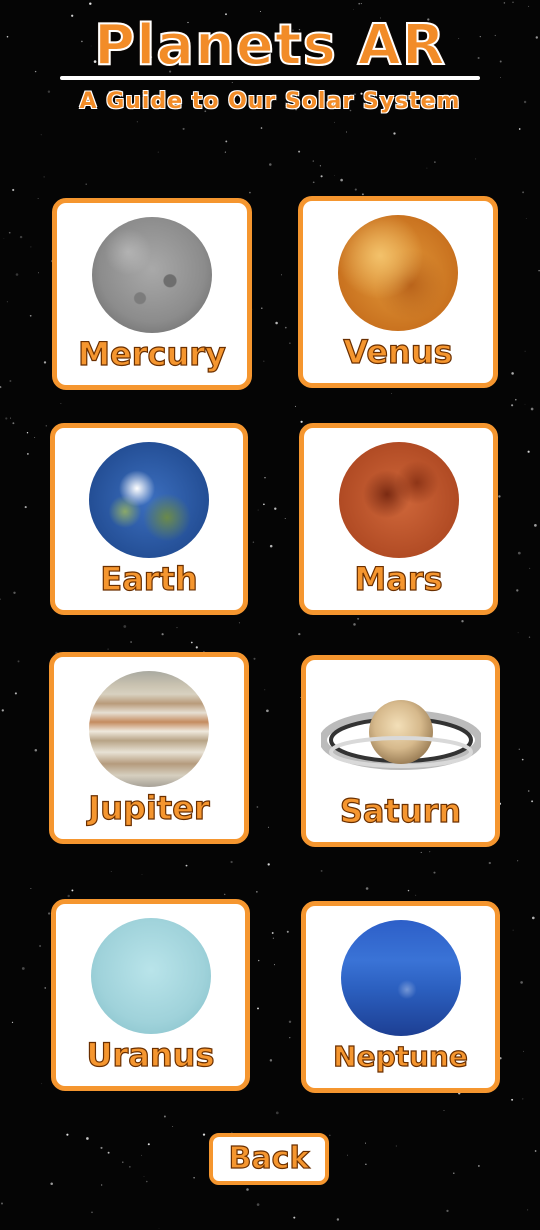 Image resolution: width=540 pixels, height=1230 pixels. I want to click on app-subtitle: A Guide to Our Solar System, so click(270, 101).